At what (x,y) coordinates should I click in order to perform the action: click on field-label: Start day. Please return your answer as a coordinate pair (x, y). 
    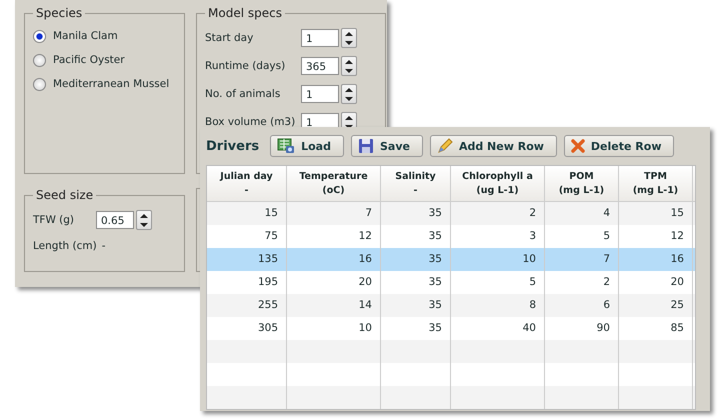
    Looking at the image, I should click on (229, 38).